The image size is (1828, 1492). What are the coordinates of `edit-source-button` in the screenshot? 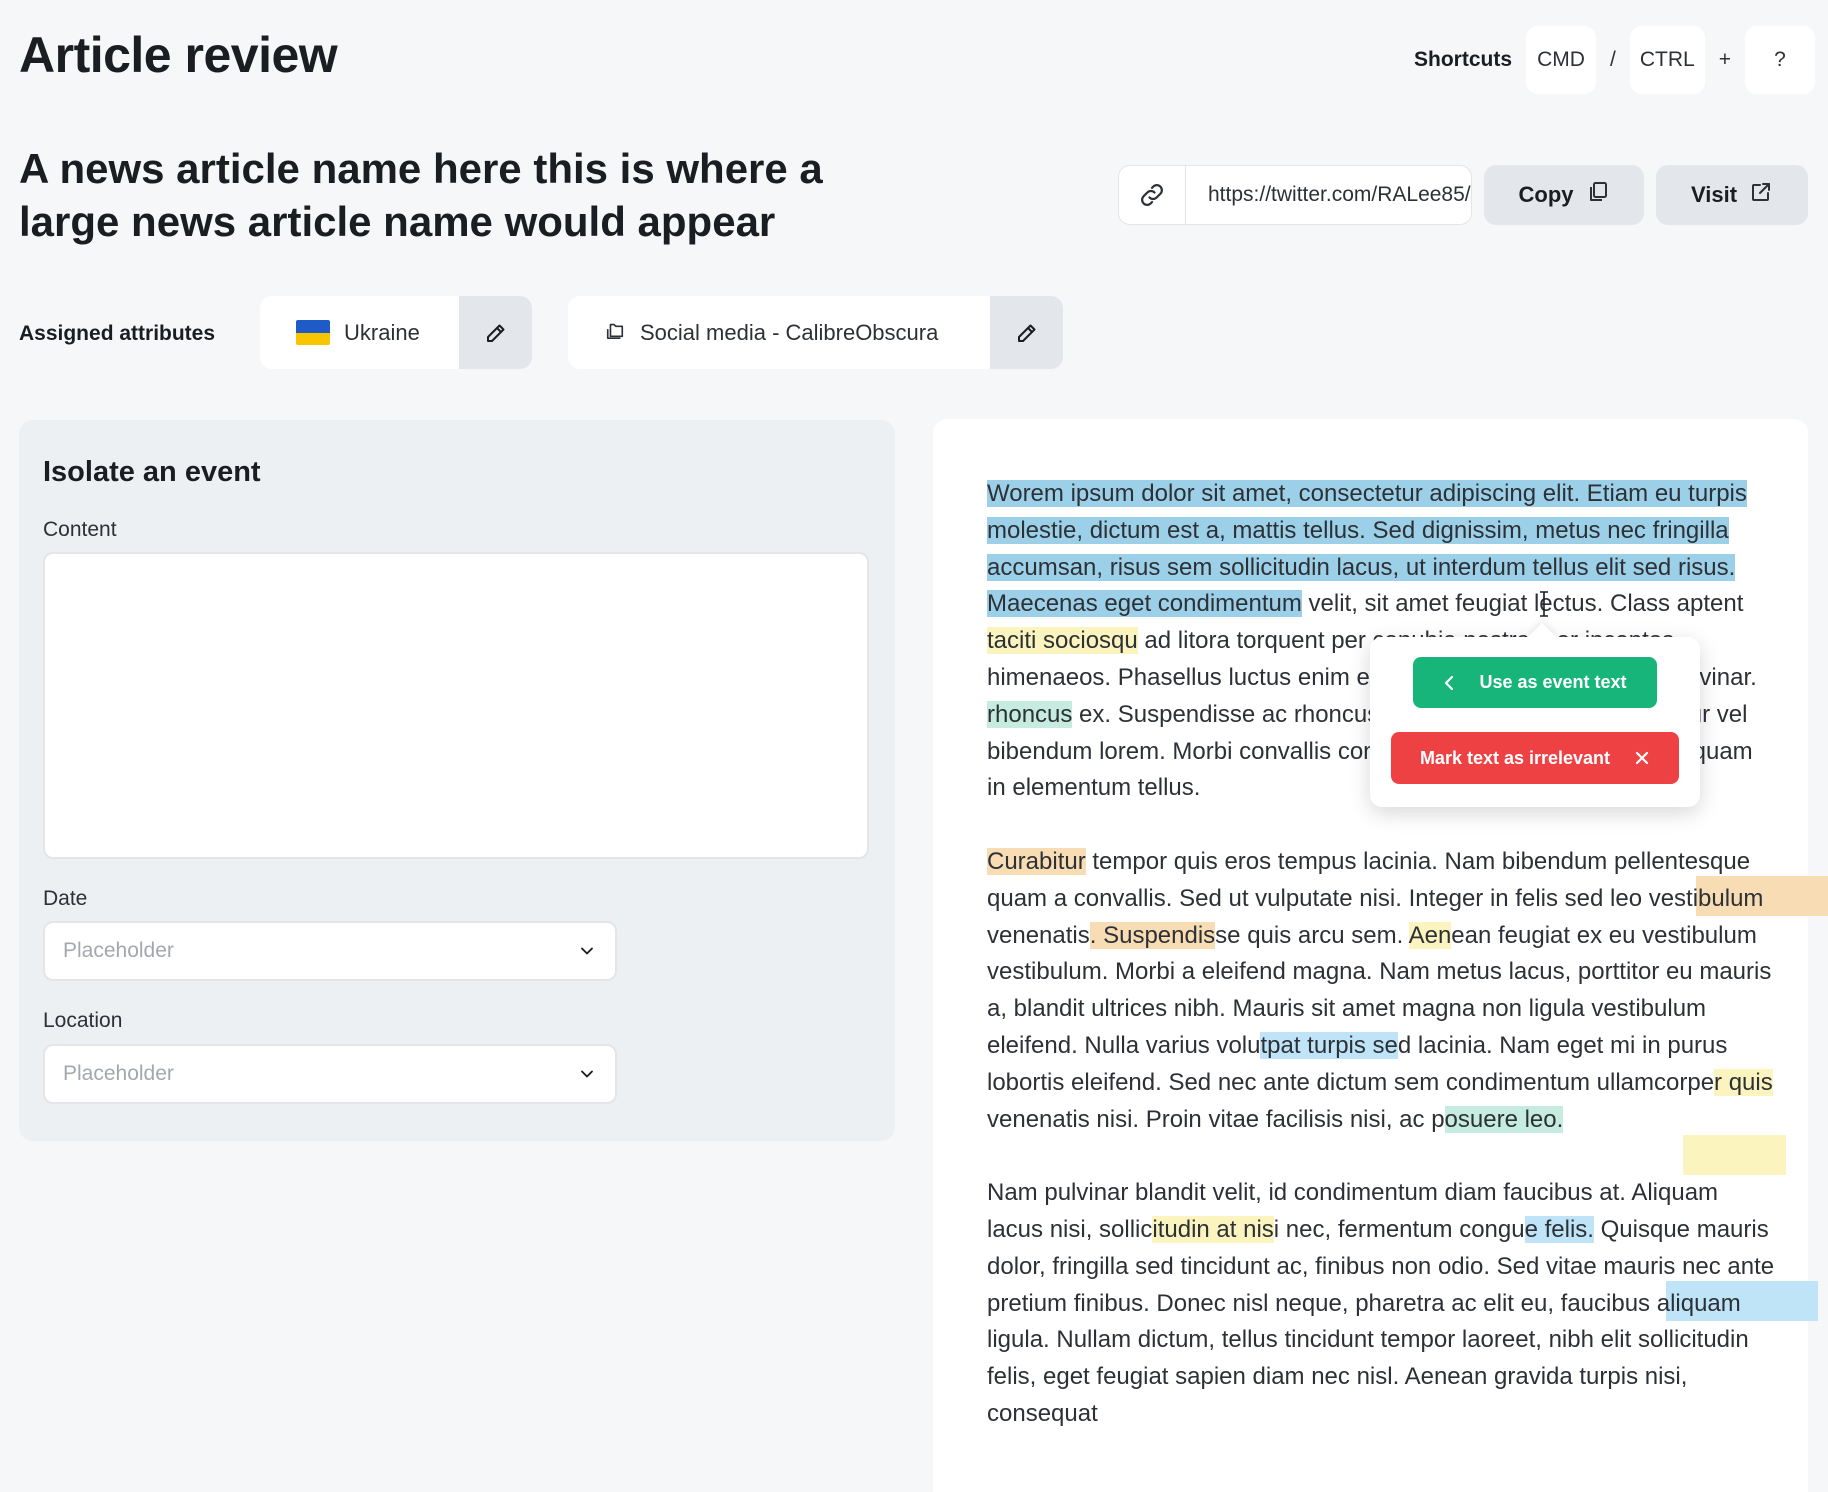 It's located at (1026, 332).